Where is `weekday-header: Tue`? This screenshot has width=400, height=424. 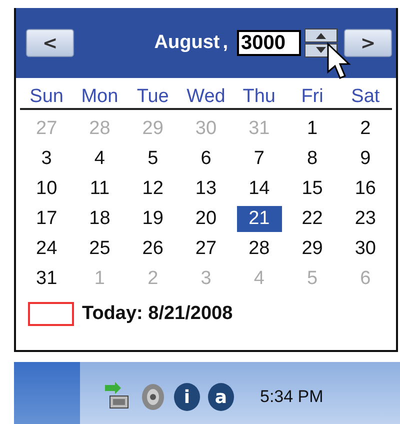 weekday-header: Tue is located at coordinates (152, 97).